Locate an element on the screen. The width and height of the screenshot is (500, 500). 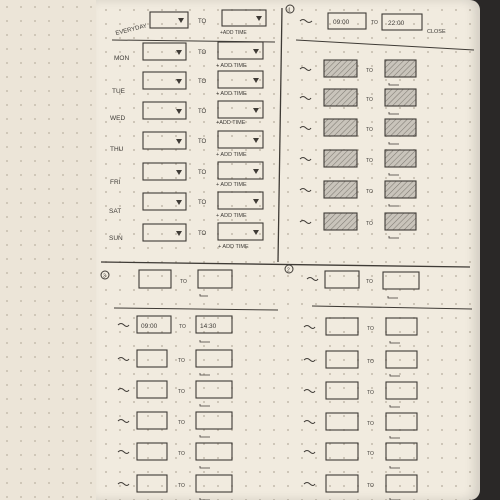
sun-to-label: TO is located at coordinates (202, 234).